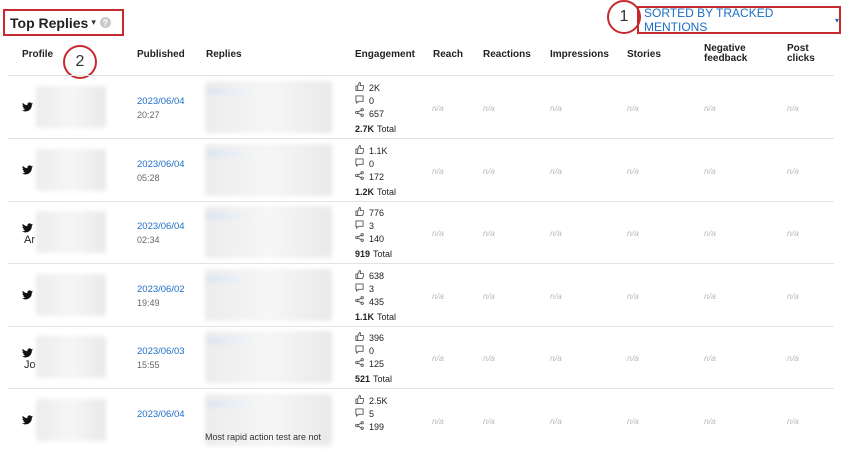 This screenshot has height=452, width=850. Describe the element at coordinates (375, 192) in the screenshot. I see `engagement-total: 1.2K Total` at that location.